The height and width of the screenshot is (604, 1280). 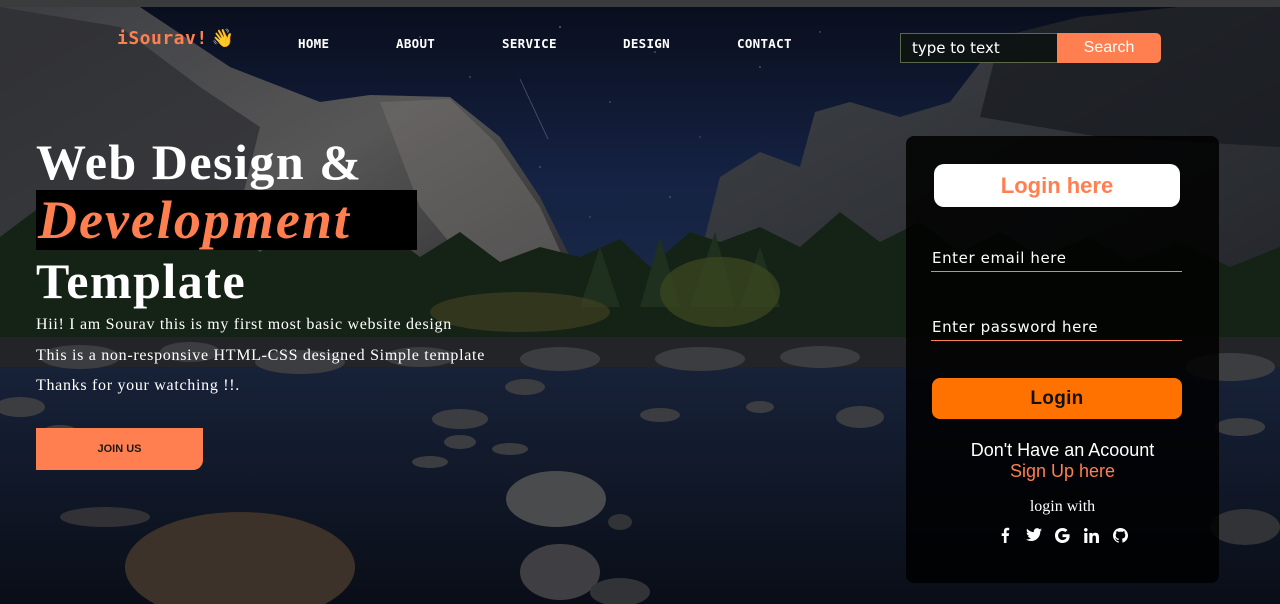 I want to click on hero-paragraph-3: Thanks for your watching !!., so click(x=138, y=385).